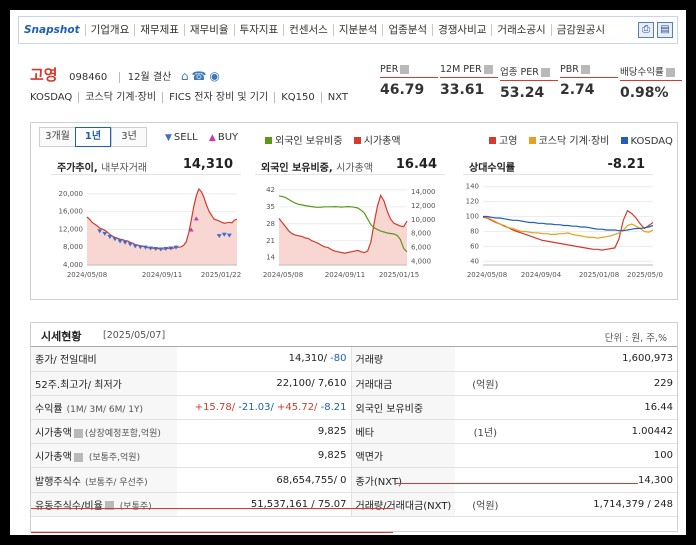  Describe the element at coordinates (522, 30) in the screenshot. I see `nav-exchange-disclosure: 거래소공시` at that location.